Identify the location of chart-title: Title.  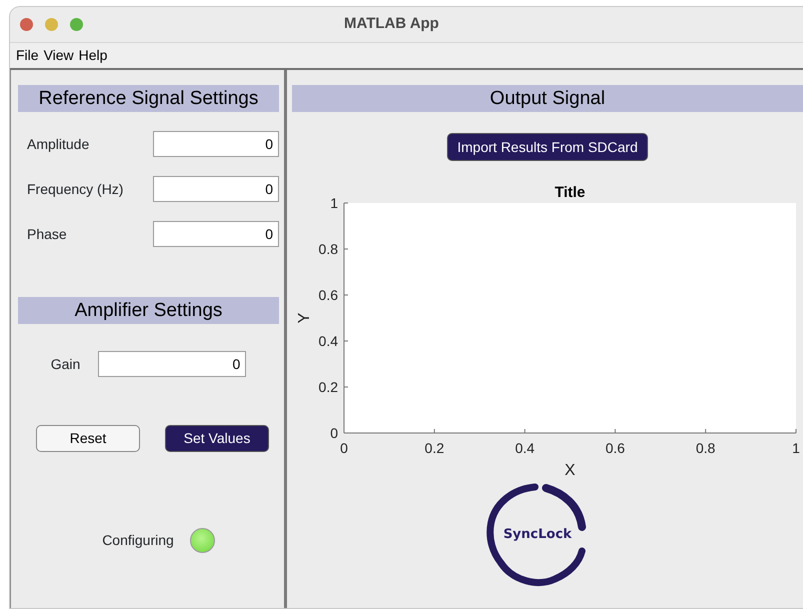
(570, 192).